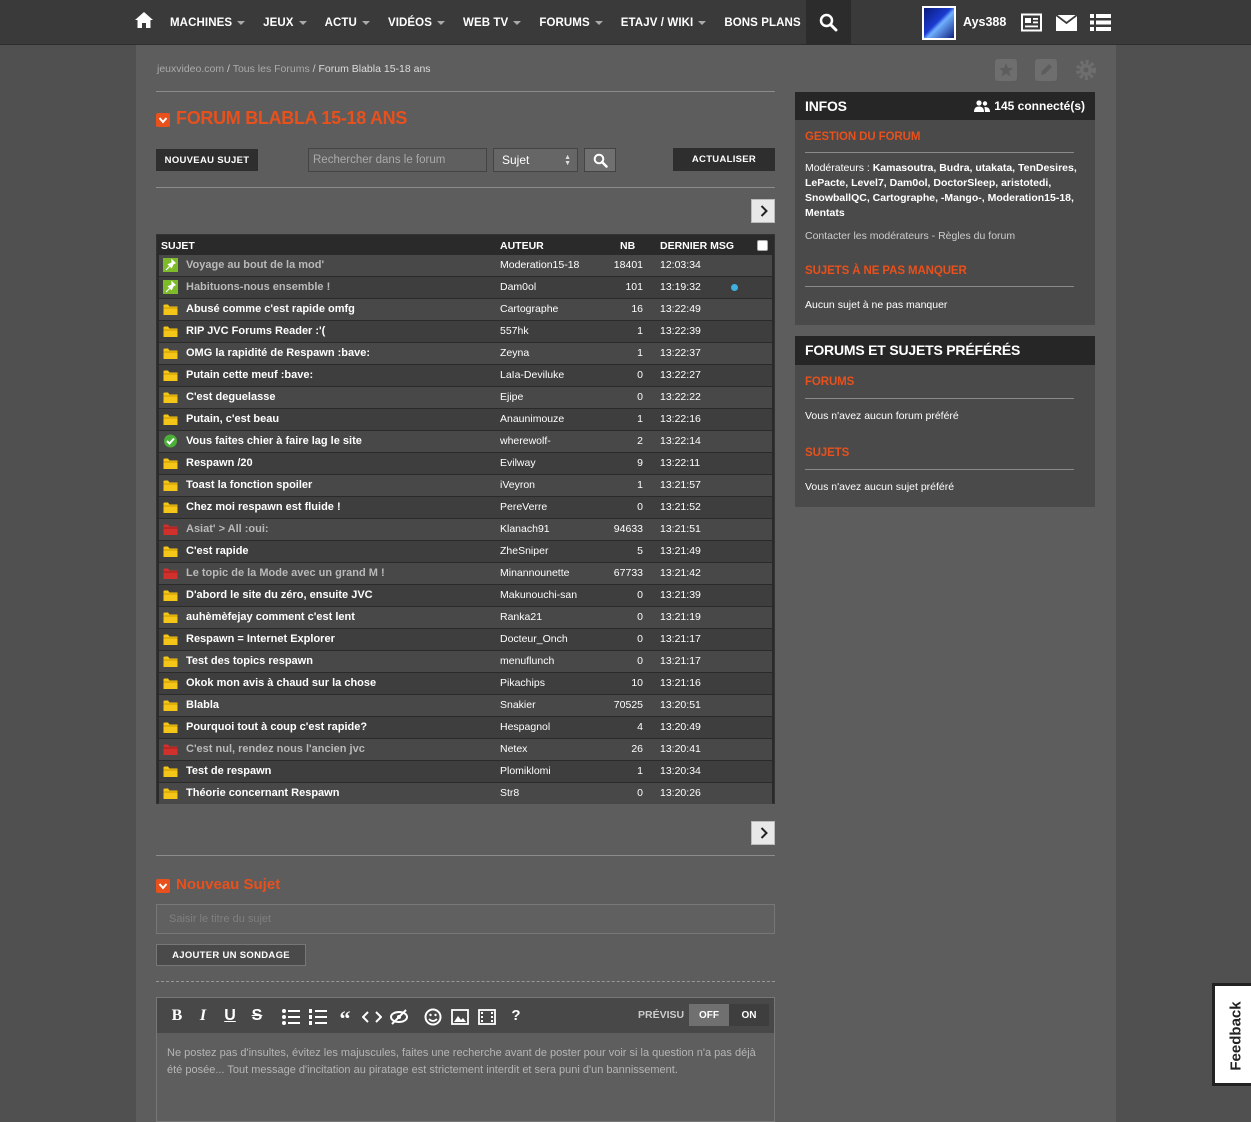 Image resolution: width=1251 pixels, height=1122 pixels. Describe the element at coordinates (271, 69) in the screenshot. I see `breadcrumb-all-forums-link: Tous les Forums` at that location.